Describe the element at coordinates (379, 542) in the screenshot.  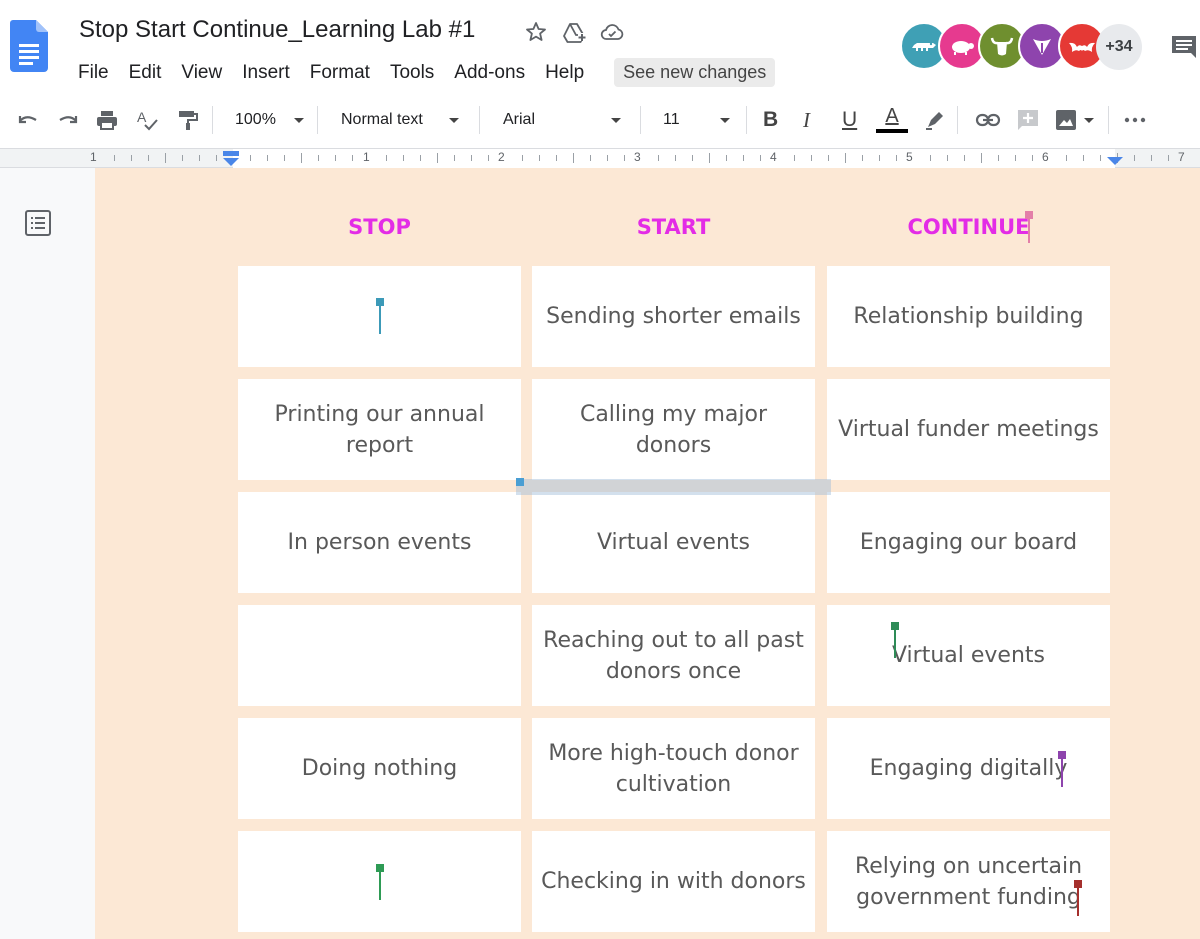
I see `table-cell: In person events` at that location.